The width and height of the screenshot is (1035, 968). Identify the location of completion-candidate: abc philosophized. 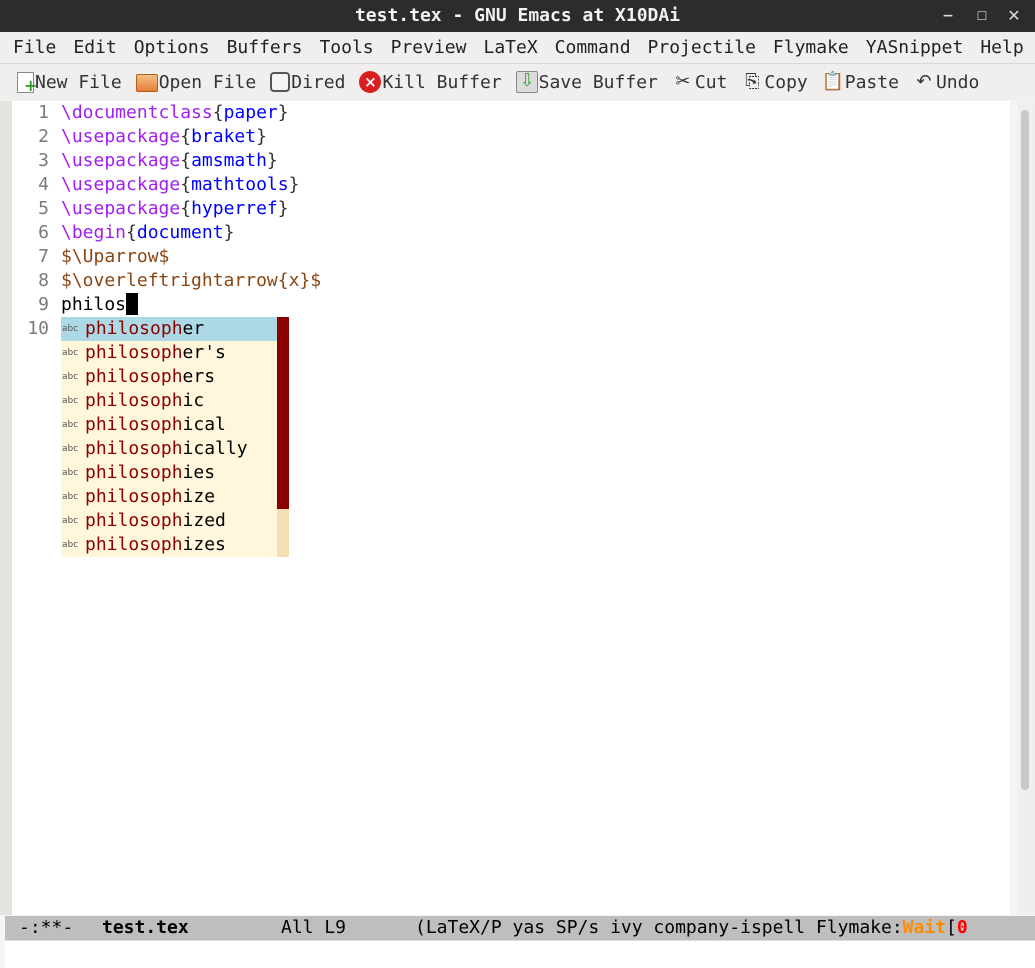
(169, 521).